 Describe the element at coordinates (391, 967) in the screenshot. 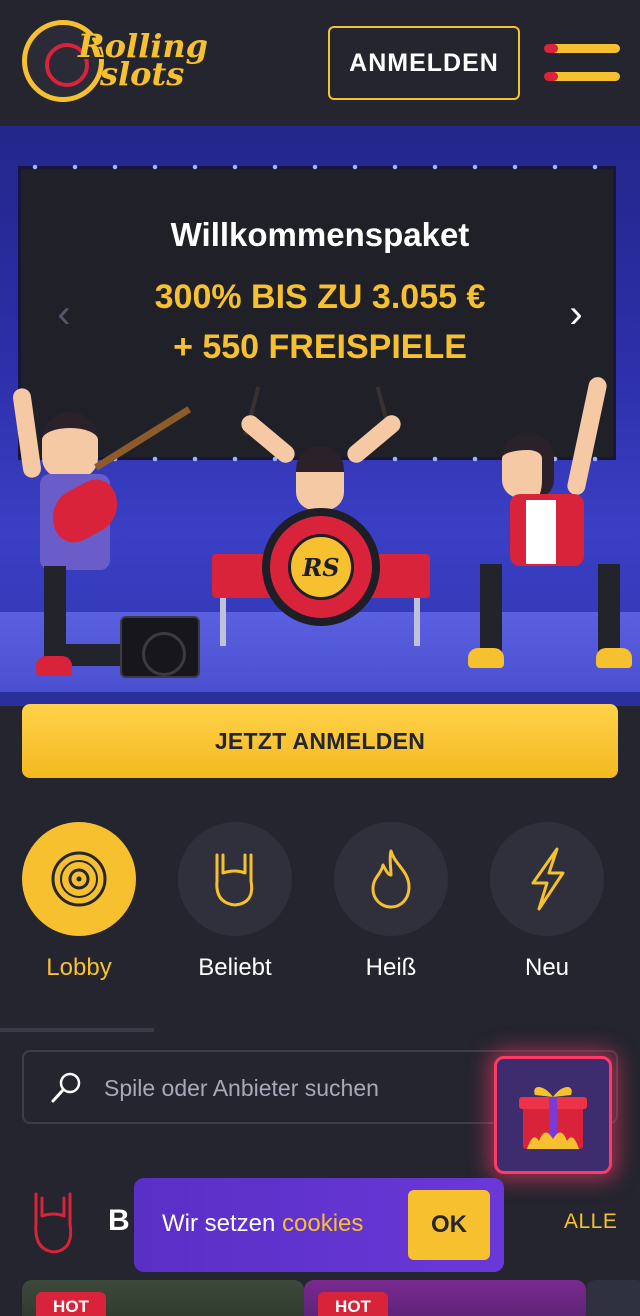

I see `category-label: Heiß` at that location.